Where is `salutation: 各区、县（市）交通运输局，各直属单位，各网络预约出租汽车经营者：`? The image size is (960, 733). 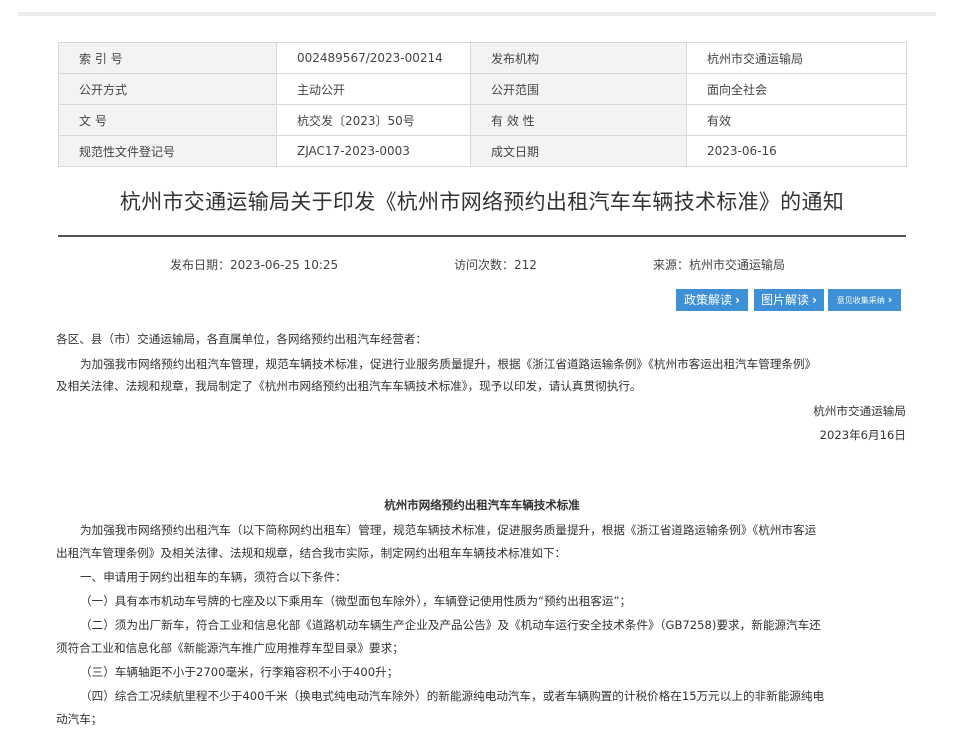
salutation: 各区、县（市）交通运输局，各直属单位，各网络预约出租汽车经营者： is located at coordinates (242, 339).